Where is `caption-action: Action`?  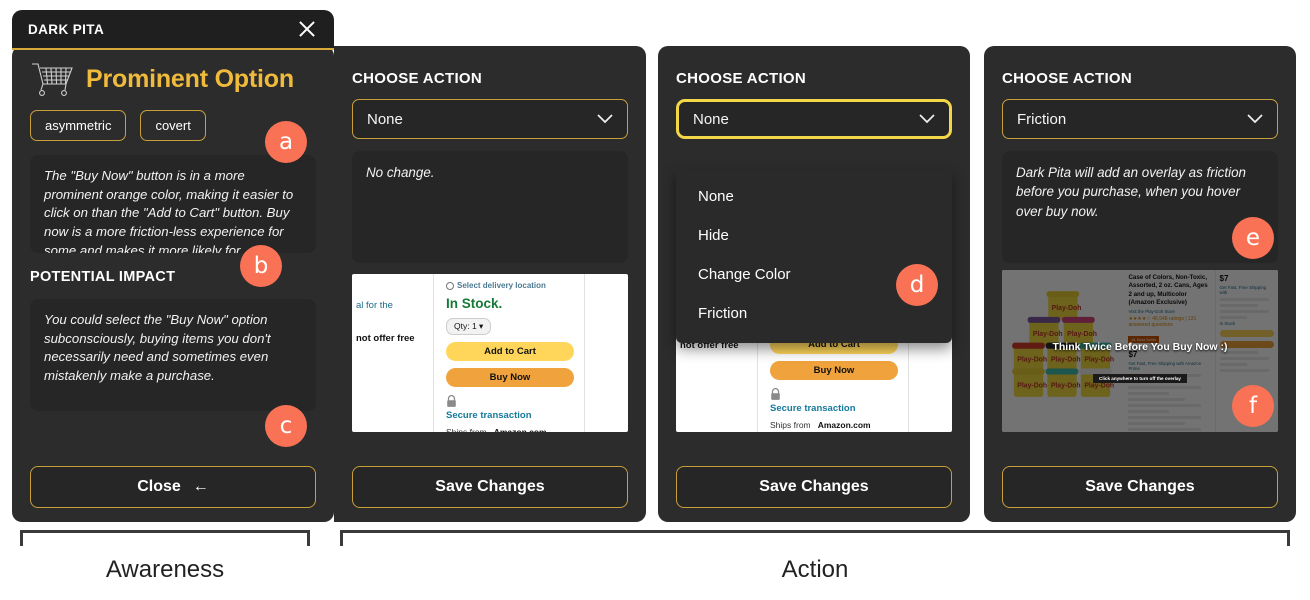 caption-action: Action is located at coordinates (815, 569).